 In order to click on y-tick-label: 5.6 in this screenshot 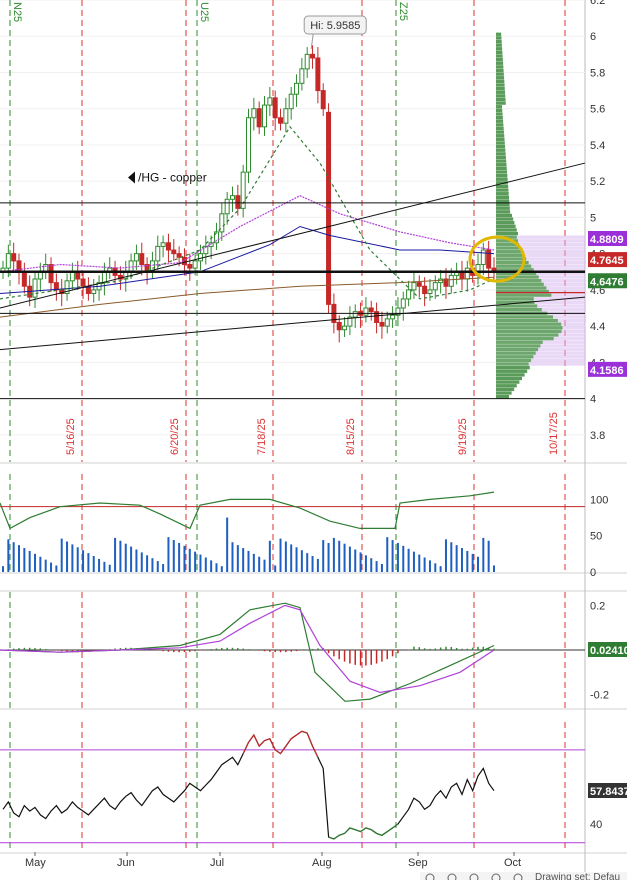, I will do `click(597, 110)`.